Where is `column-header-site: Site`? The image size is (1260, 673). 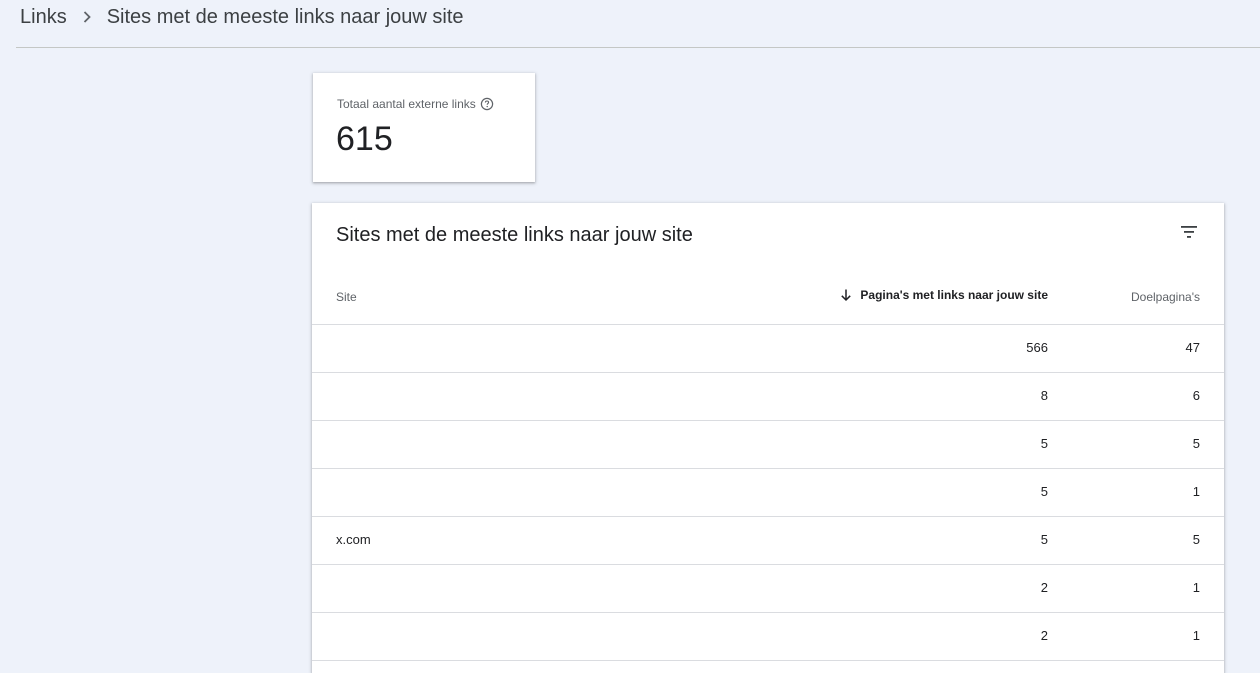 column-header-site: Site is located at coordinates (346, 297).